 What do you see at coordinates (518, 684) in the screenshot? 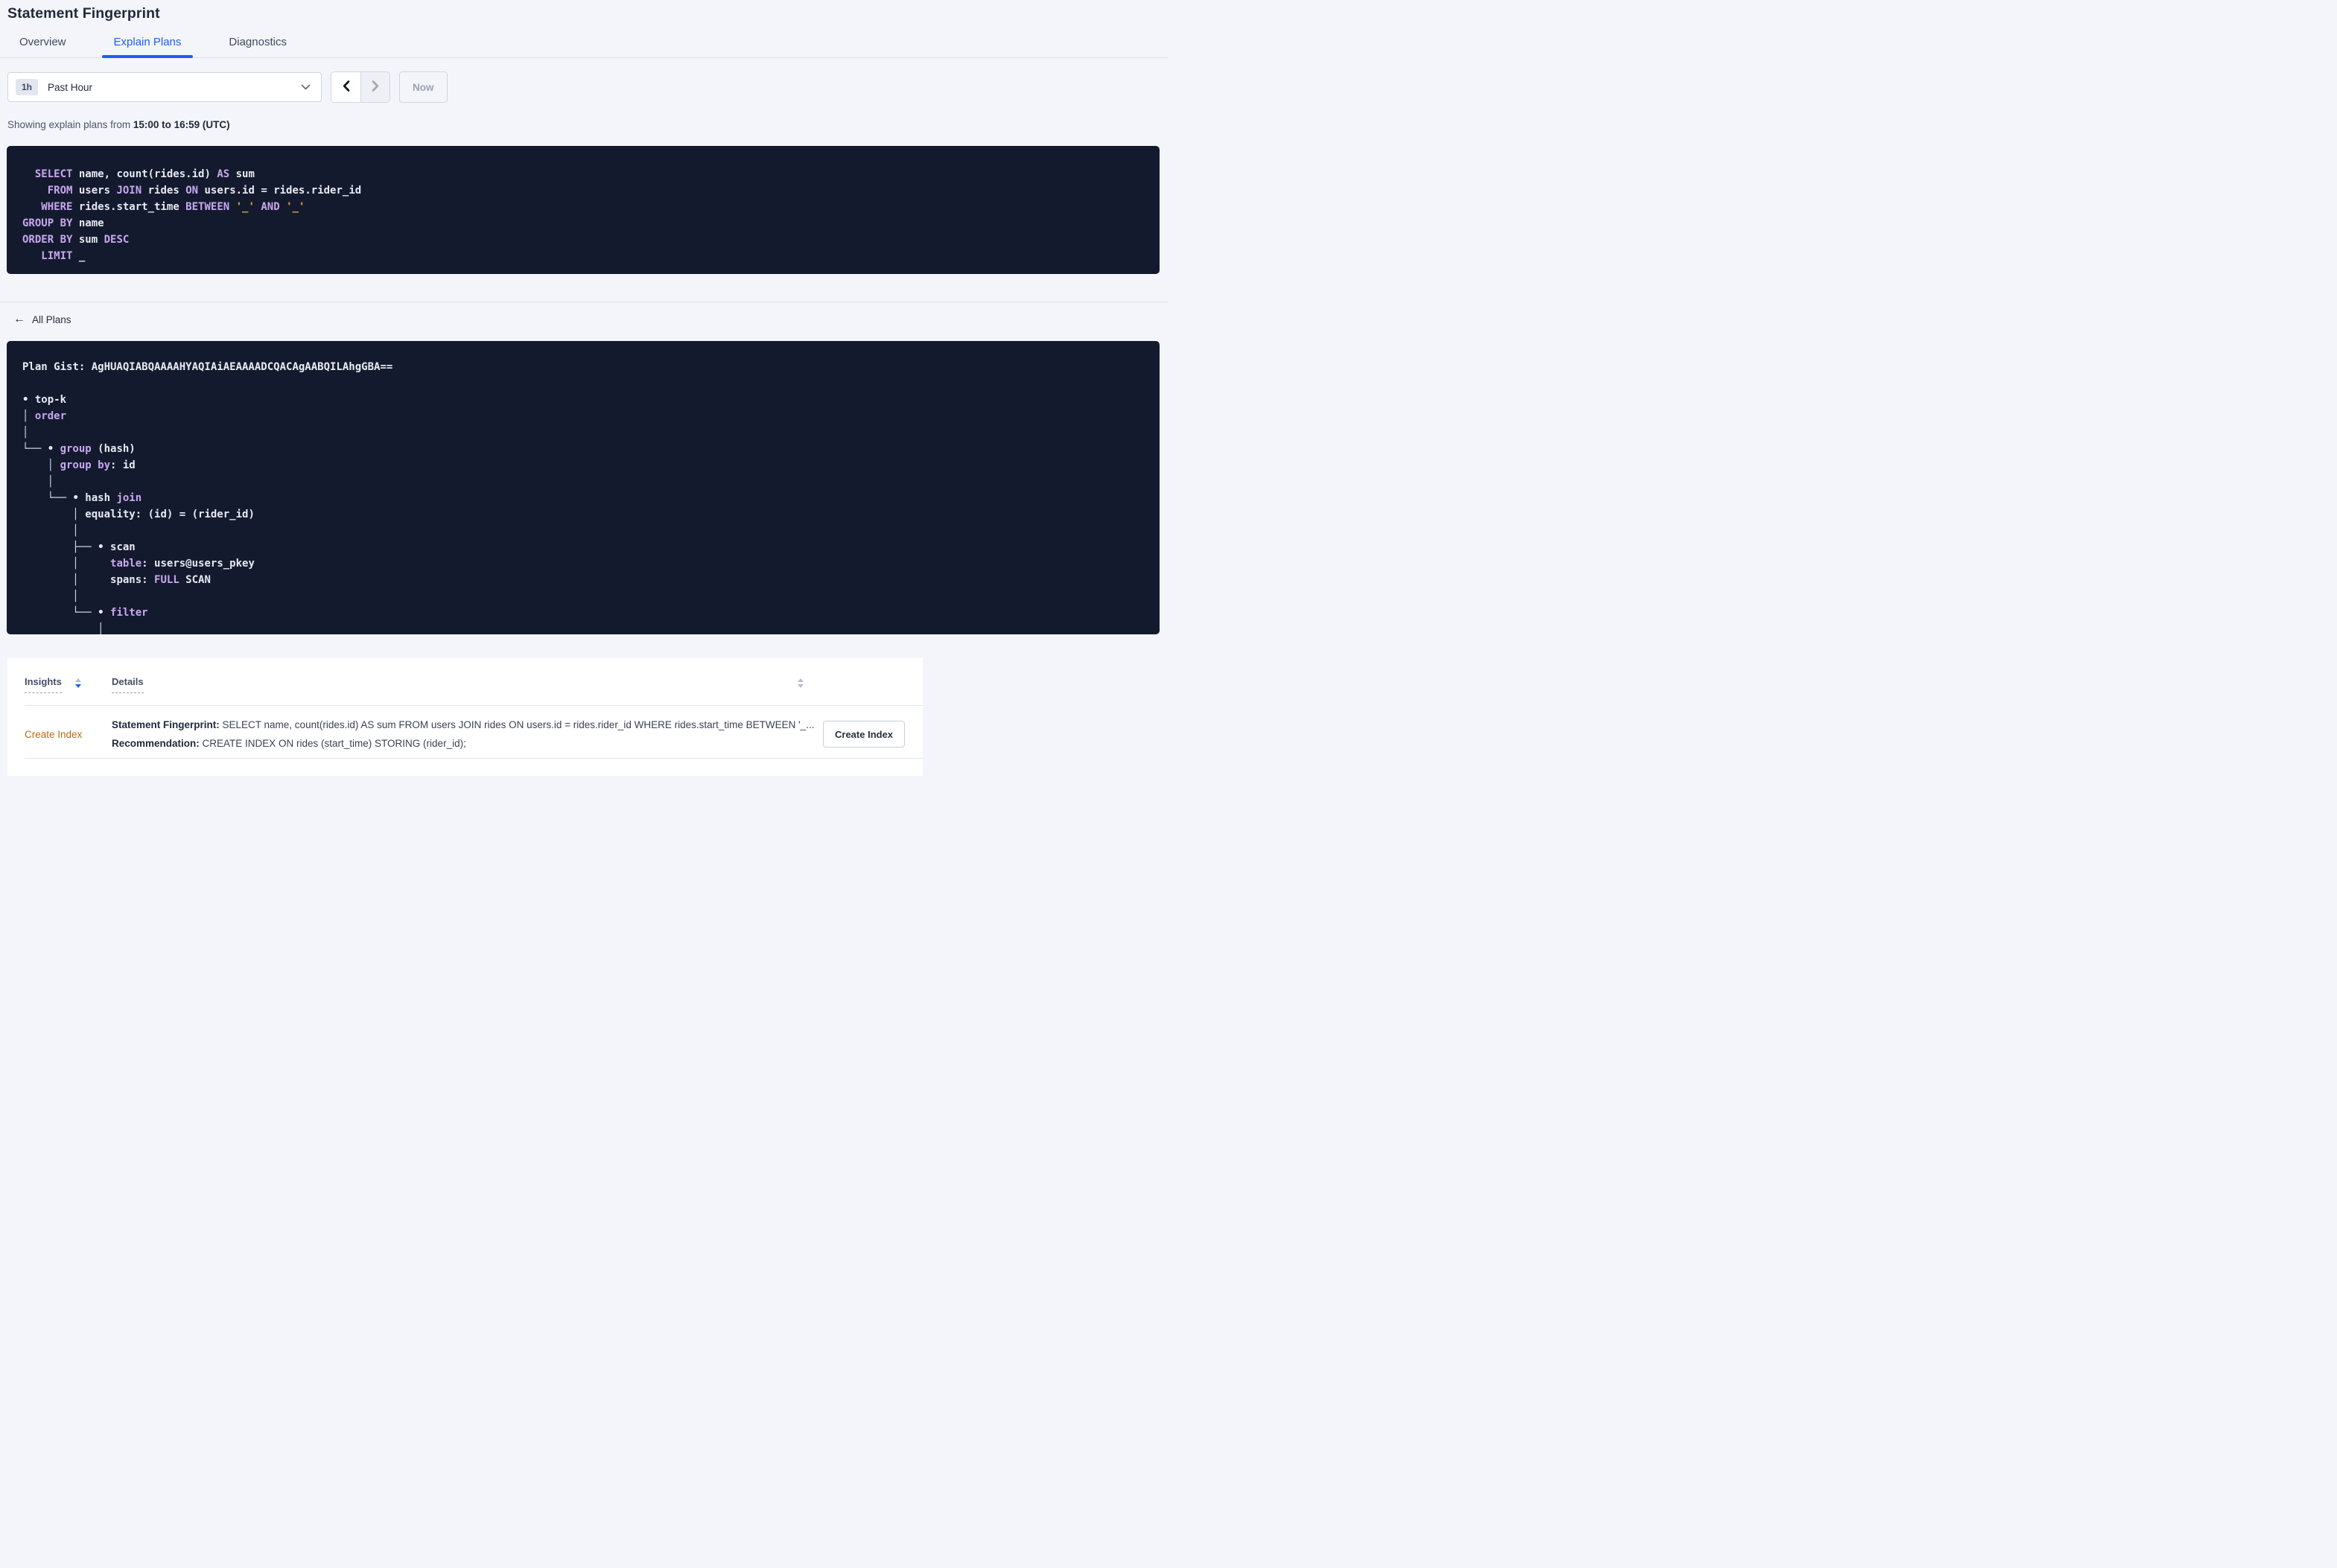
I see `column-header-details: Details` at bounding box center [518, 684].